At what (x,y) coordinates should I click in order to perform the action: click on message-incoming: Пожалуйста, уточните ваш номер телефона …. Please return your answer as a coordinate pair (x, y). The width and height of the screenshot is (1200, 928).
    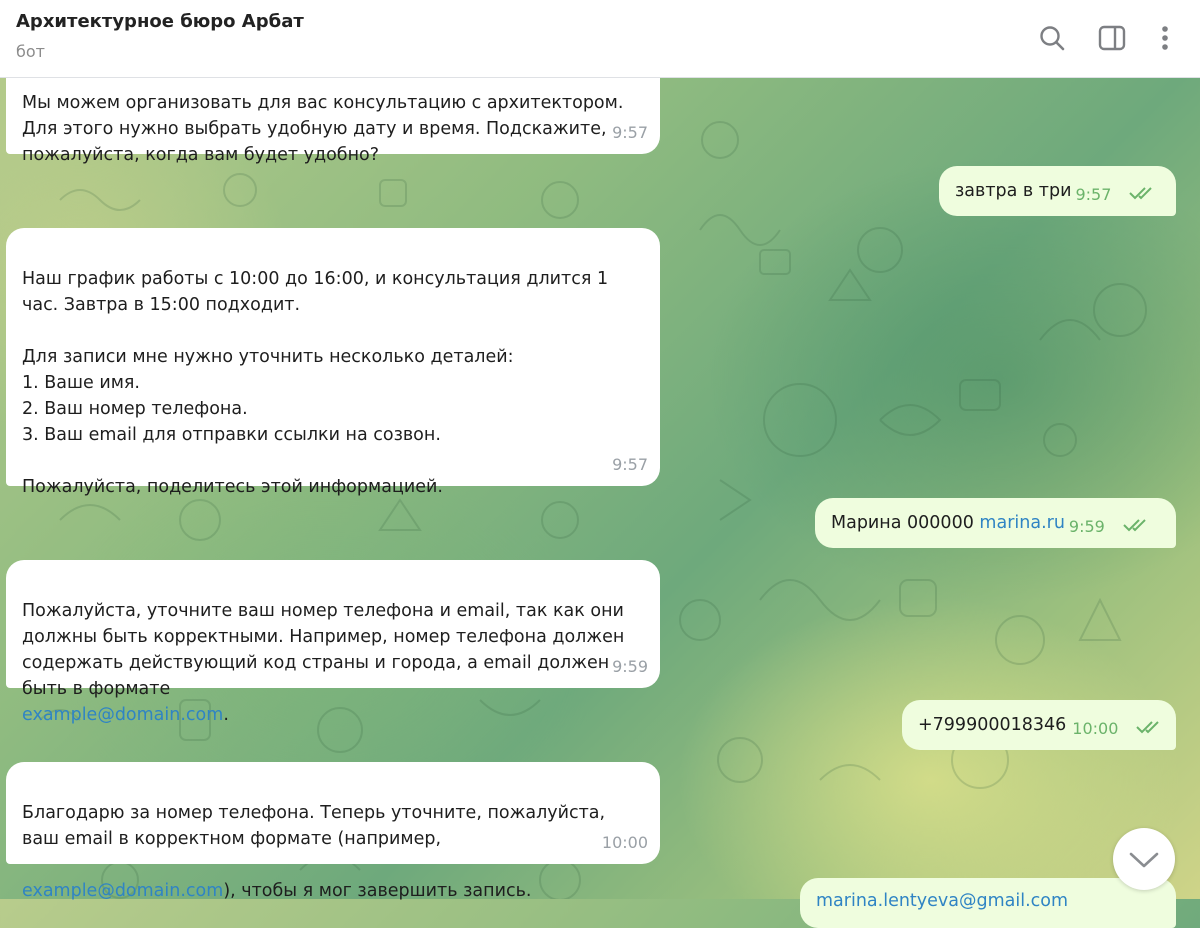
    Looking at the image, I should click on (333, 642).